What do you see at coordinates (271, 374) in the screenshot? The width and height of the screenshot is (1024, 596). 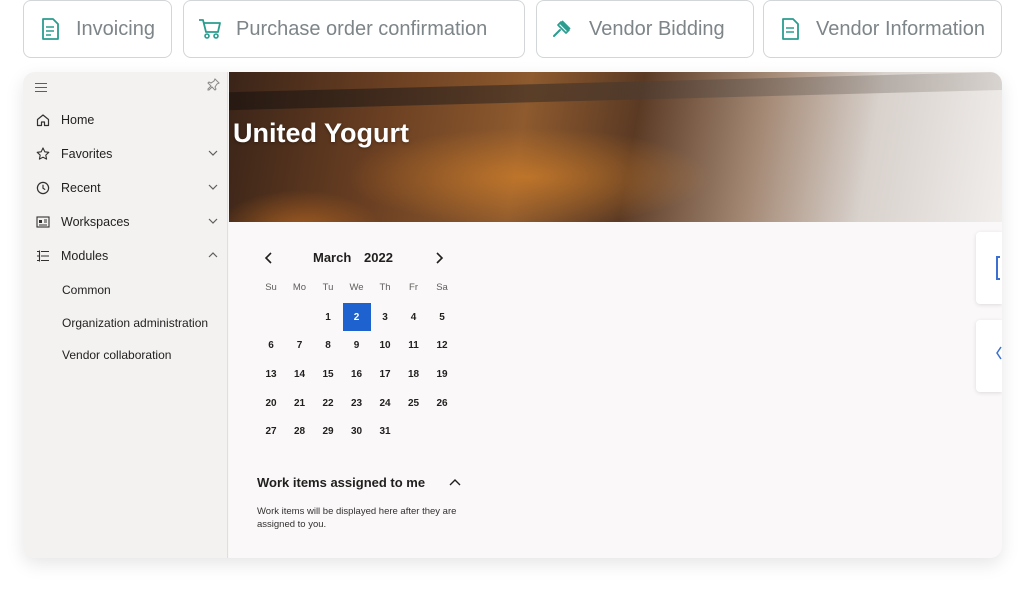 I see `calendar-day: 13` at bounding box center [271, 374].